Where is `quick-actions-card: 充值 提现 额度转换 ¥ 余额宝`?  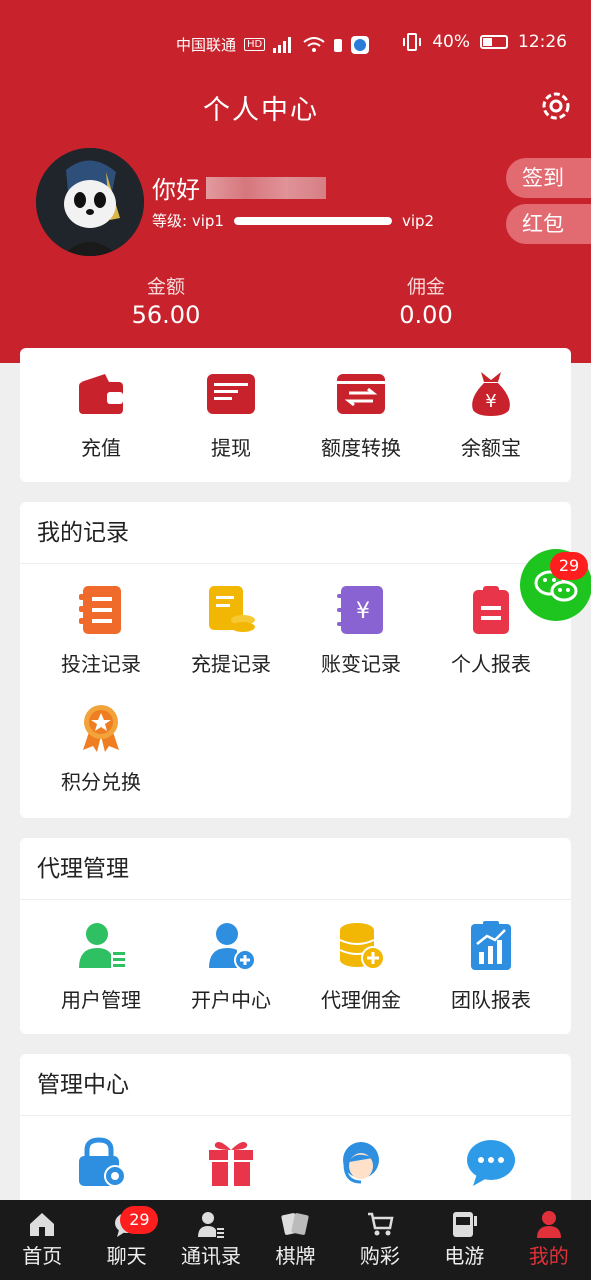 quick-actions-card: 充值 提现 额度转换 ¥ 余额宝 is located at coordinates (295, 415).